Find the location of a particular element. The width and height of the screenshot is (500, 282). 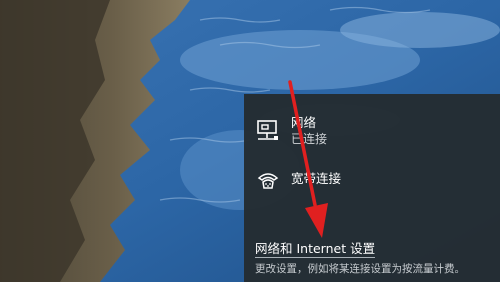

dialup-broadband-icon is located at coordinates (268, 181).